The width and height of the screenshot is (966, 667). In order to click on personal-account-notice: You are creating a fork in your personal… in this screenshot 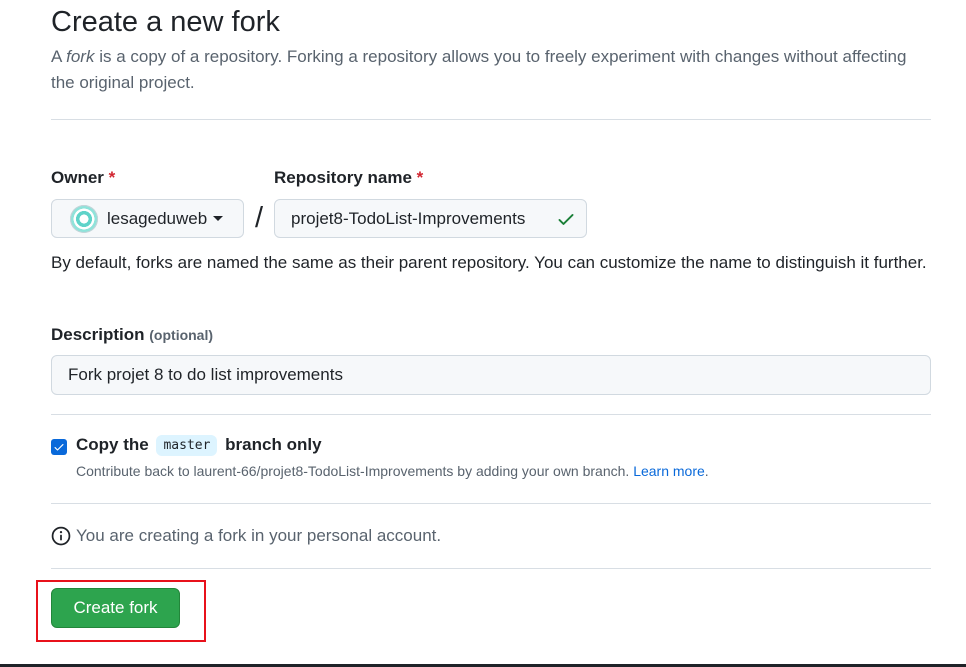, I will do `click(246, 536)`.